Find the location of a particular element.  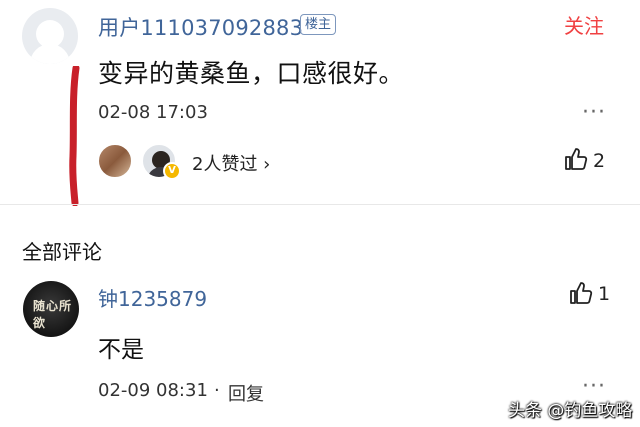

comment-author-name: 钟1235879 is located at coordinates (152, 297).